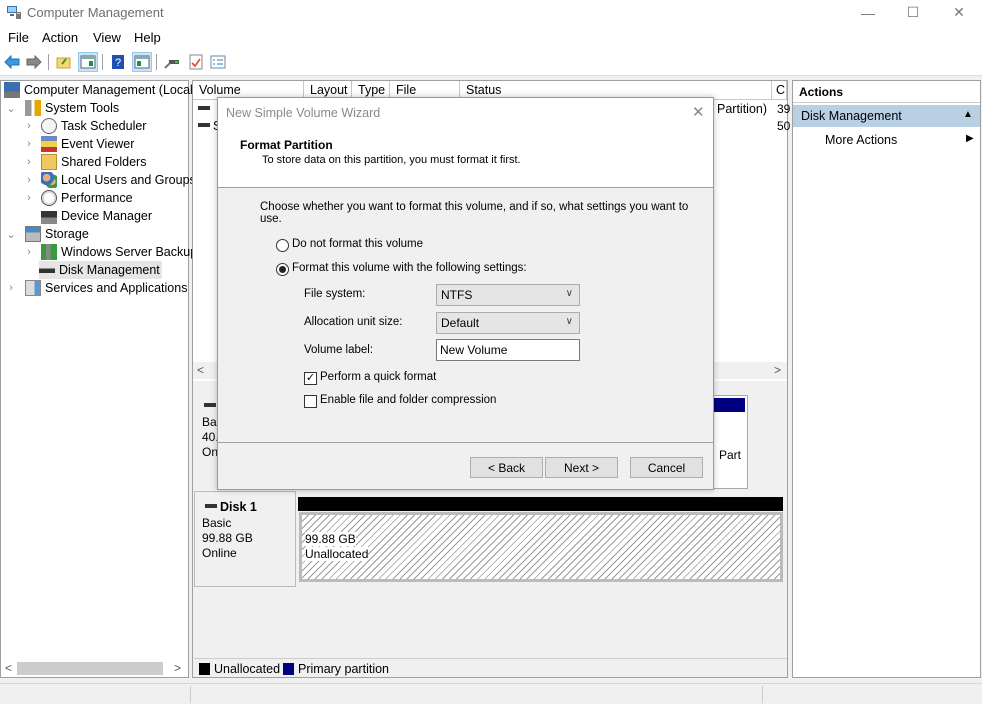 The image size is (982, 704). I want to click on show-hide-console-tree-button, so click(88, 62).